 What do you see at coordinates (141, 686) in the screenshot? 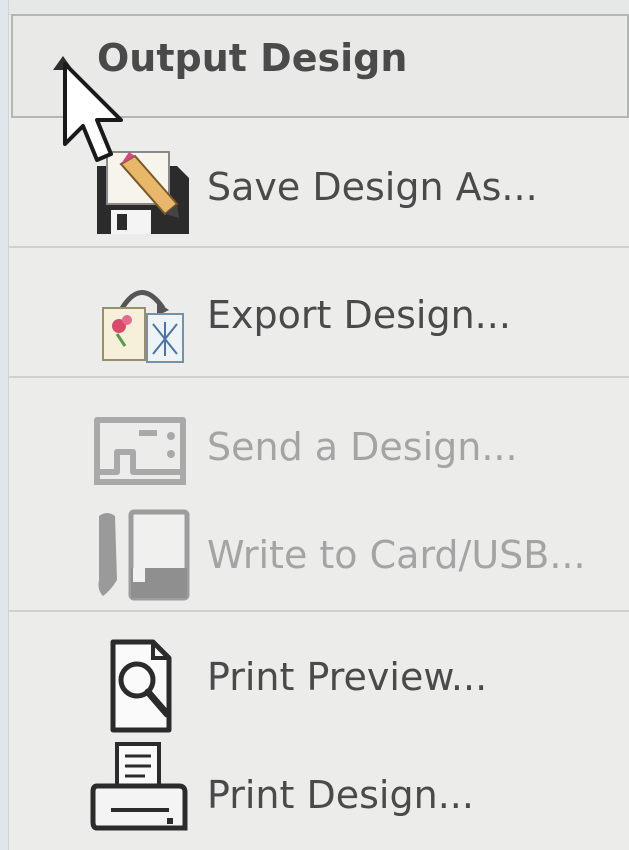
I see `print-preview-icon` at bounding box center [141, 686].